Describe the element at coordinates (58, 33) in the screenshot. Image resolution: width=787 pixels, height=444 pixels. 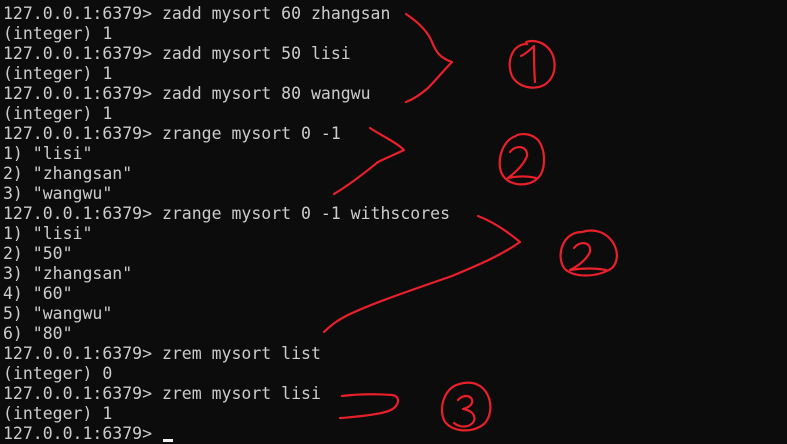
I see `terminal-line-2: (integer) 1` at that location.